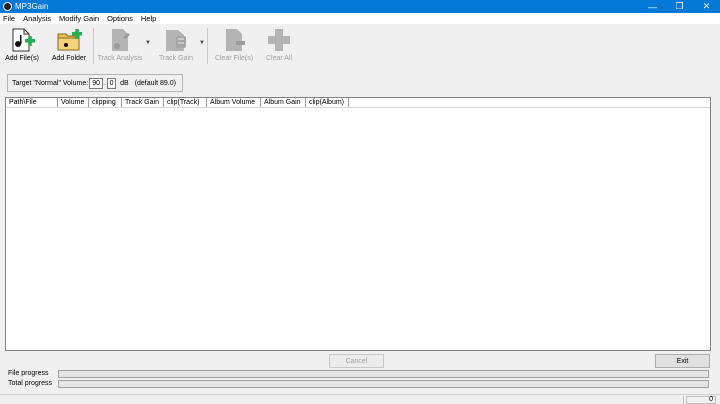 This screenshot has height=404, width=720. I want to click on target-volume-unit: dB, so click(124, 83).